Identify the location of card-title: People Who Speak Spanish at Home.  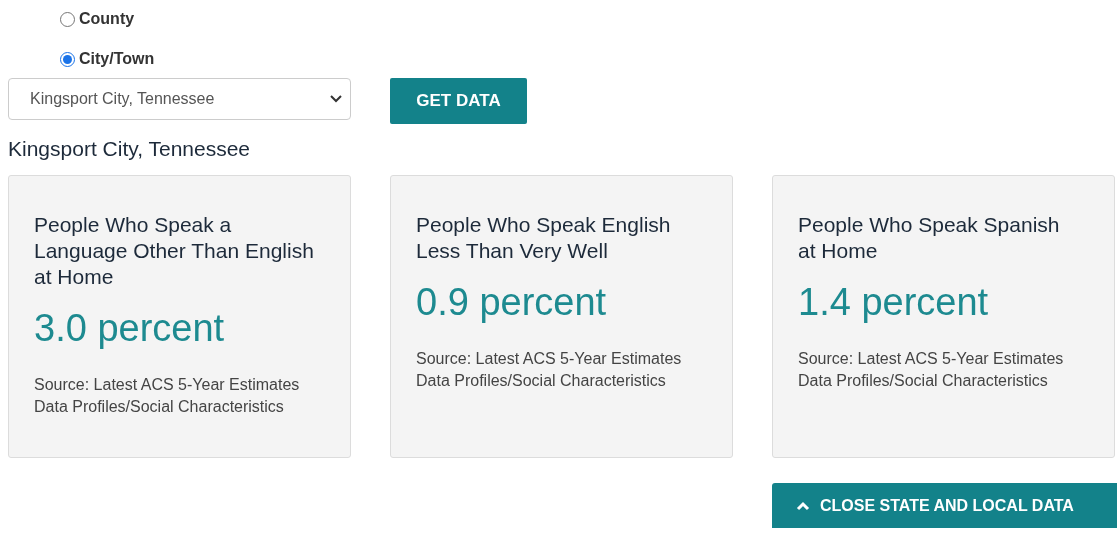
(929, 238).